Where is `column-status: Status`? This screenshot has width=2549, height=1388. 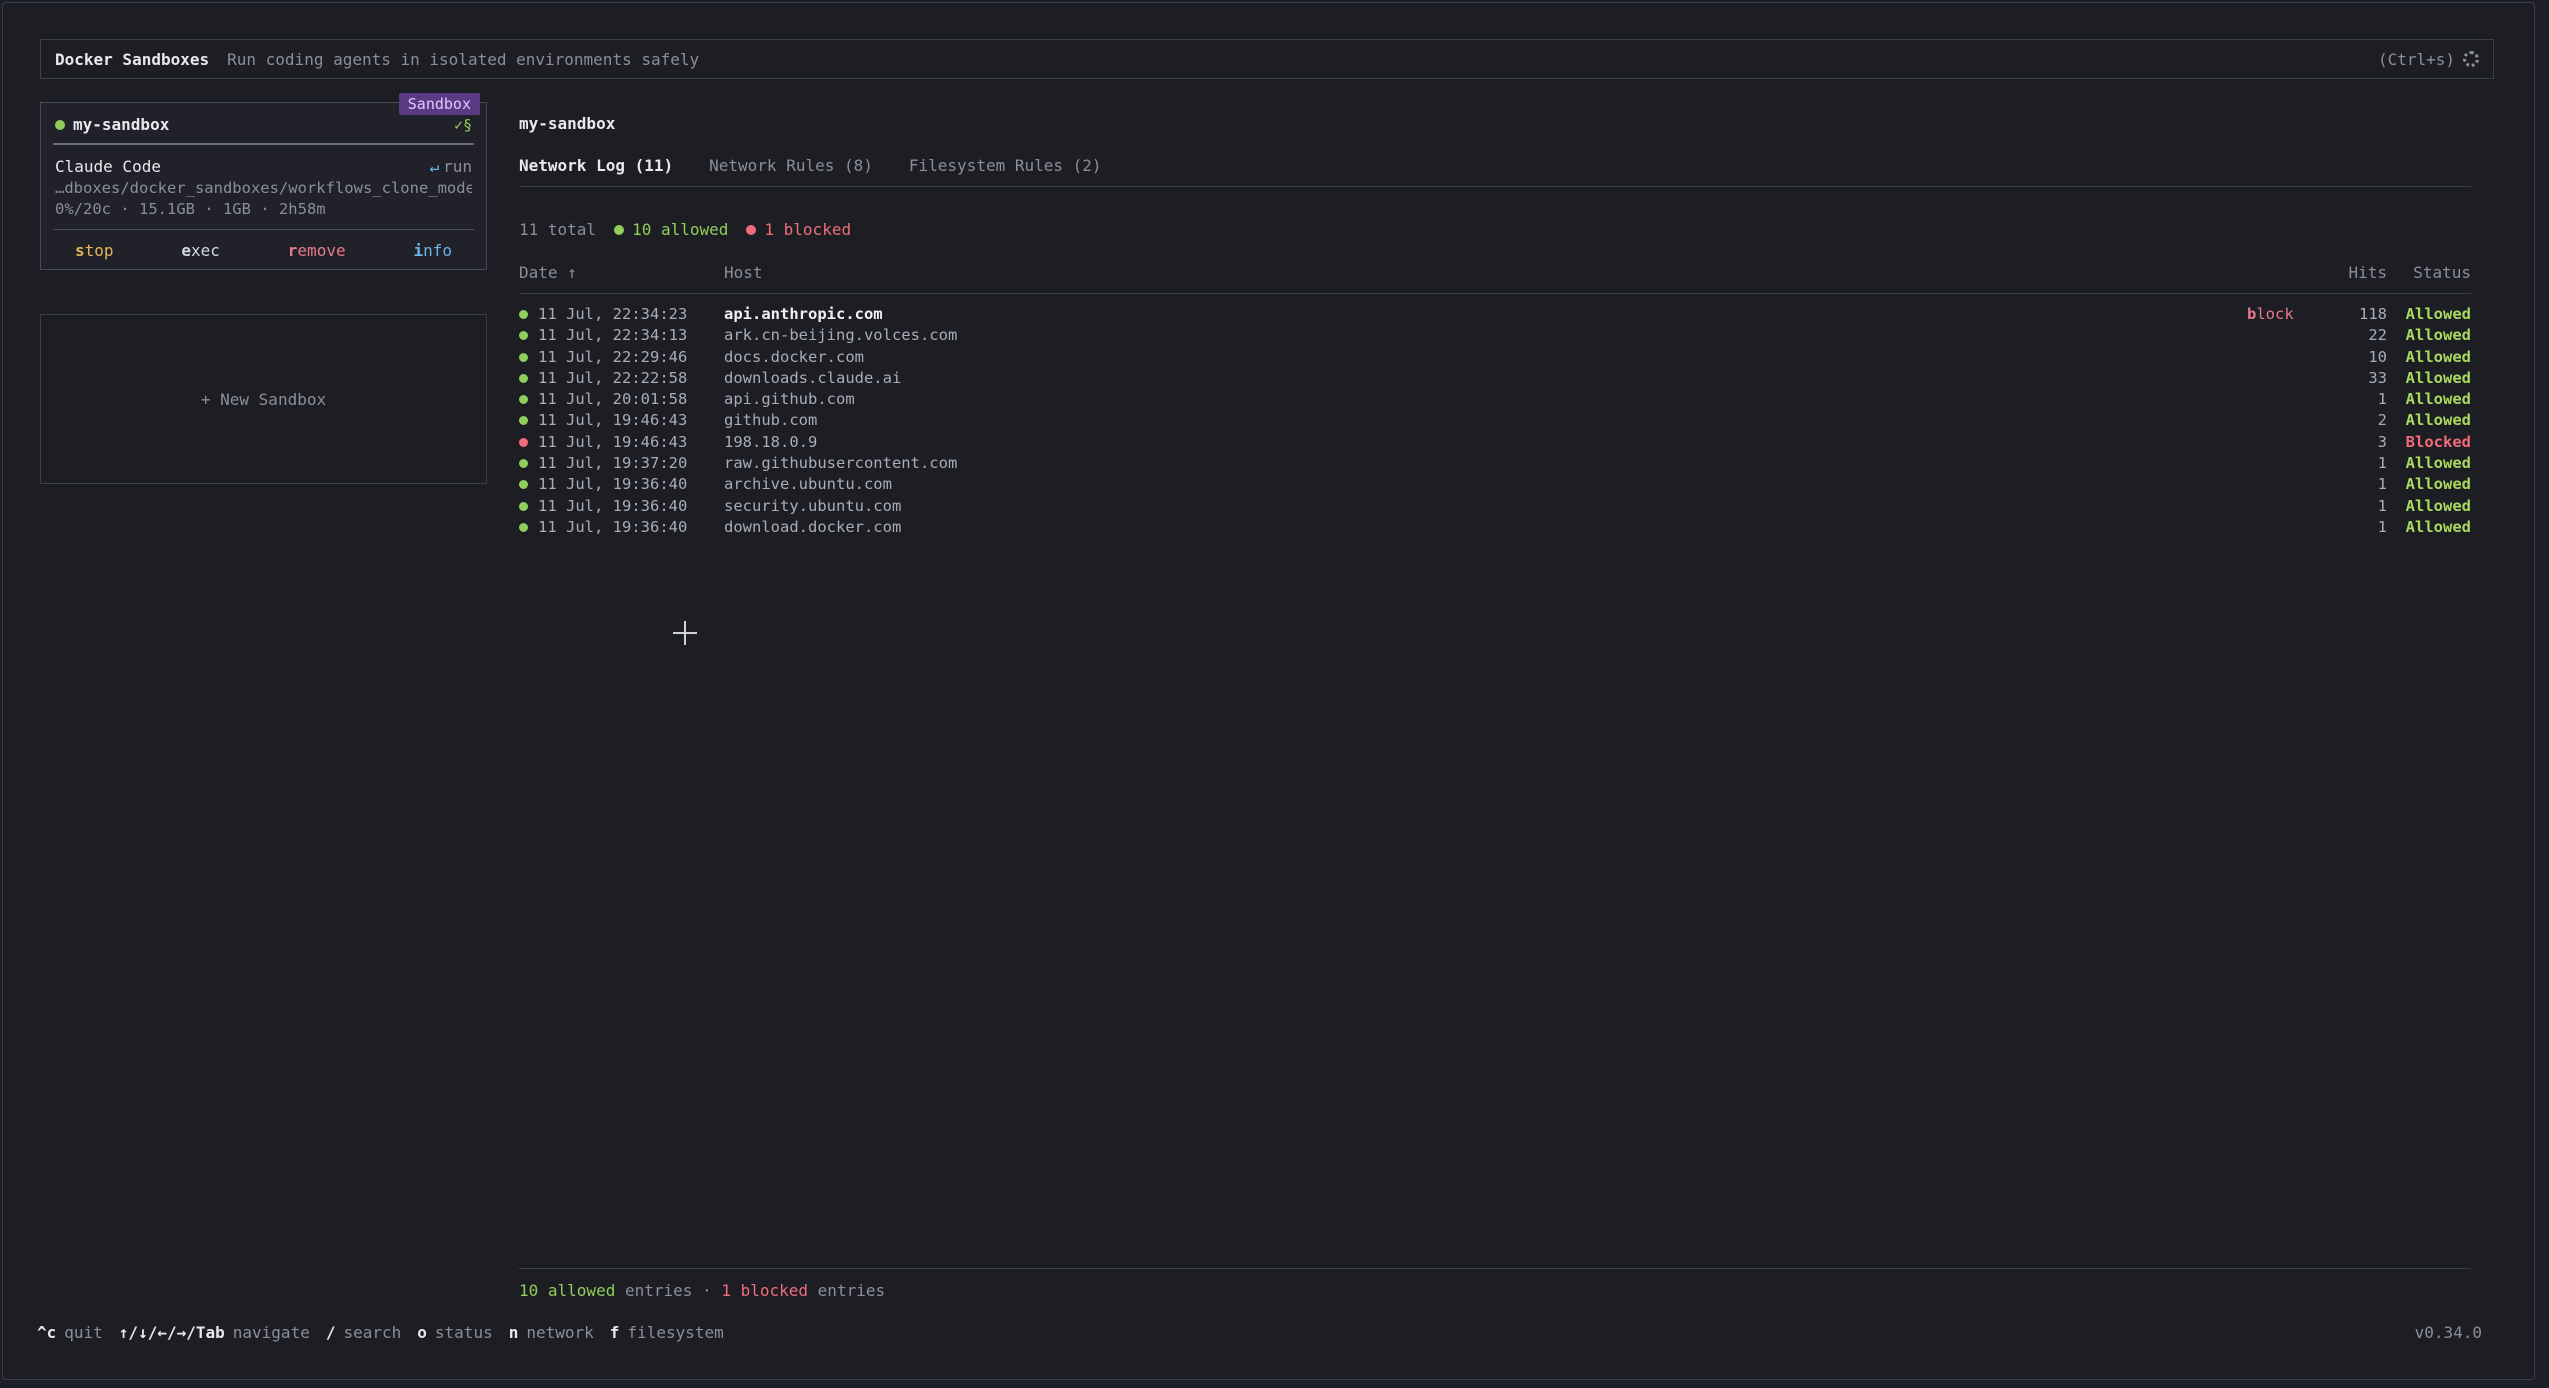 column-status: Status is located at coordinates (2442, 272).